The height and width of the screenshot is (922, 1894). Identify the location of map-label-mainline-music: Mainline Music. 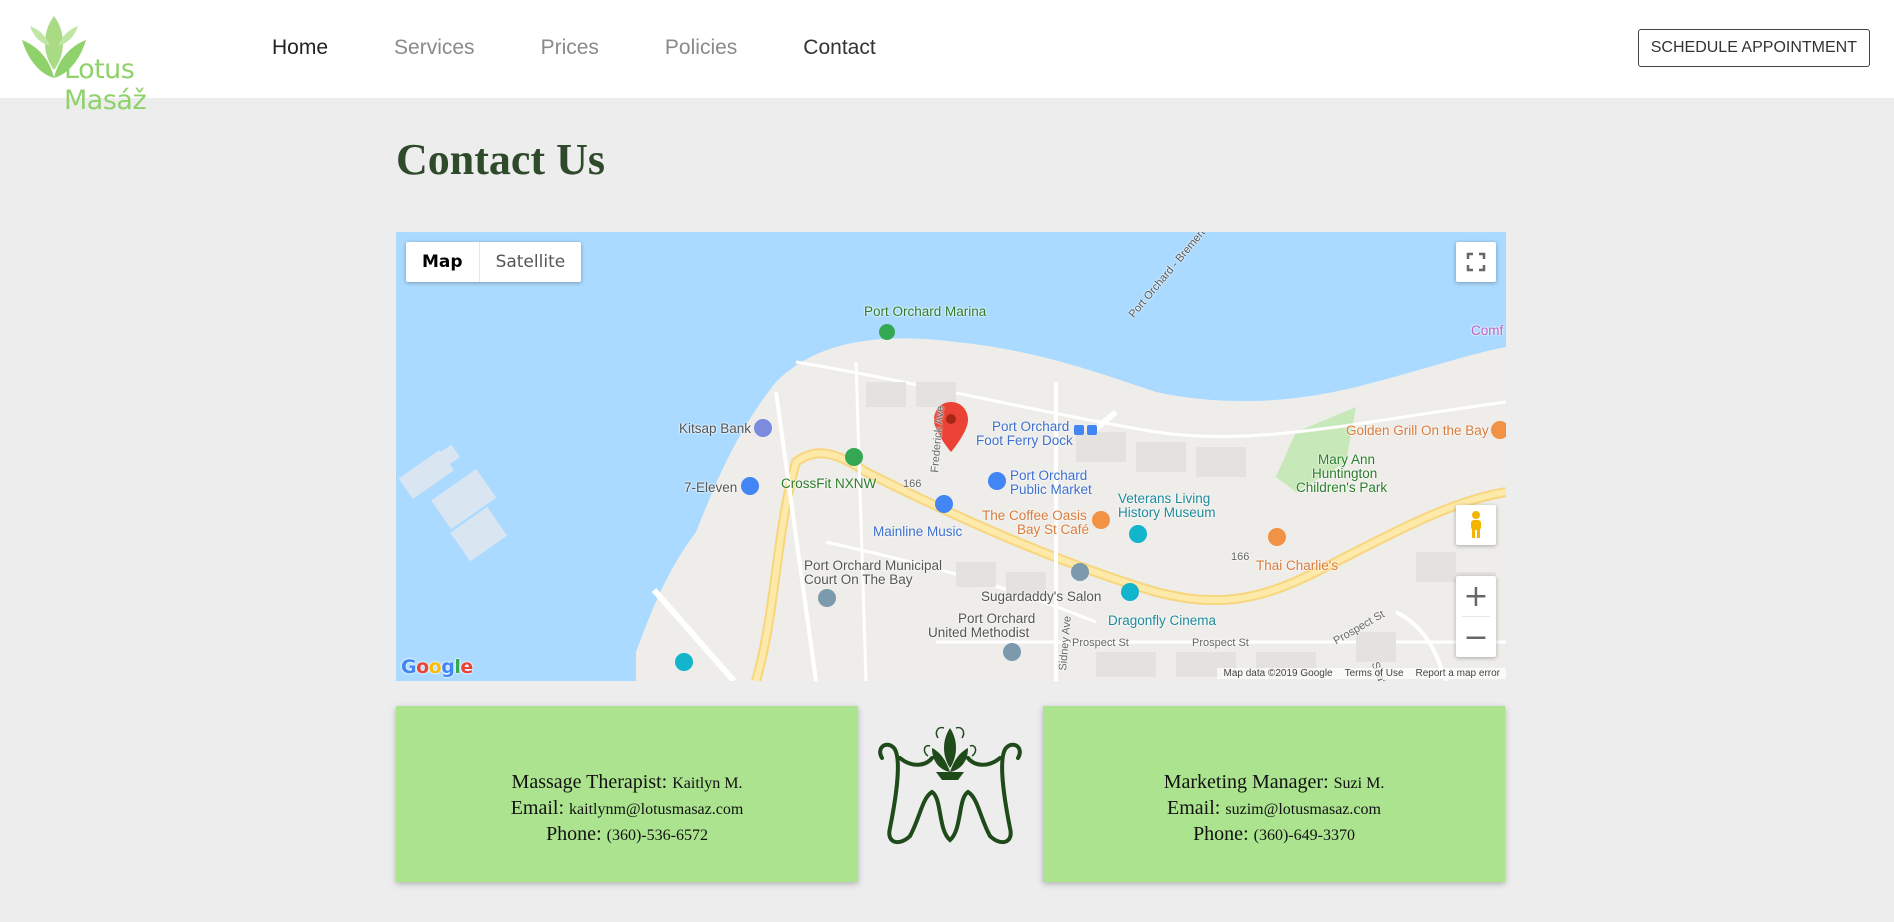
(917, 531).